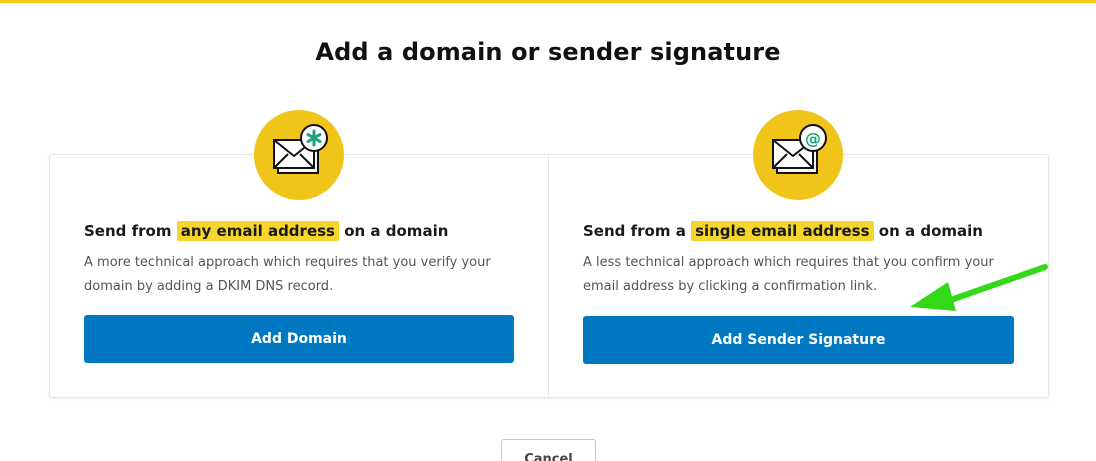 The width and height of the screenshot is (1096, 461). I want to click on page-title: Add a domain or sender signature, so click(548, 52).